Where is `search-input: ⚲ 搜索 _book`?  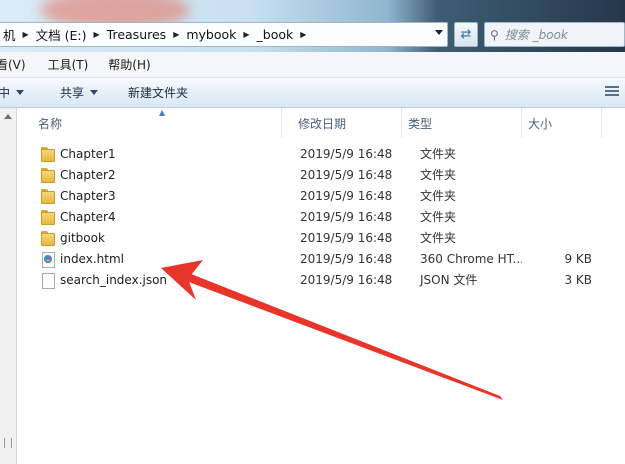 search-input: ⚲ 搜索 _book is located at coordinates (554, 34).